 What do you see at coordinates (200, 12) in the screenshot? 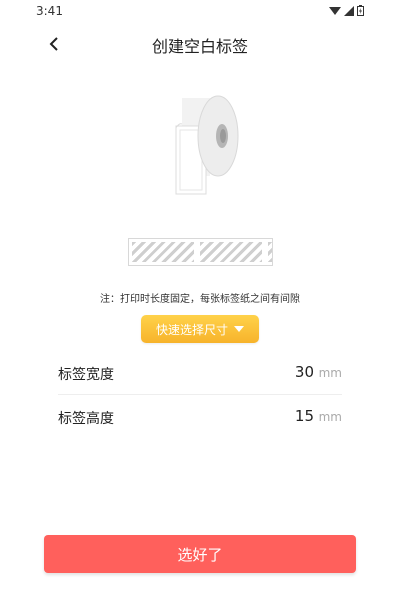
I see `status-bar: 3:41` at bounding box center [200, 12].